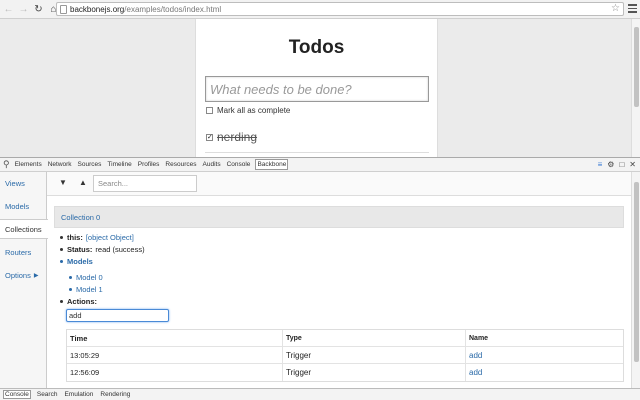 Image resolution: width=640 pixels, height=400 pixels. Describe the element at coordinates (28, 164) in the screenshot. I see `tab-elements: Elements` at that location.